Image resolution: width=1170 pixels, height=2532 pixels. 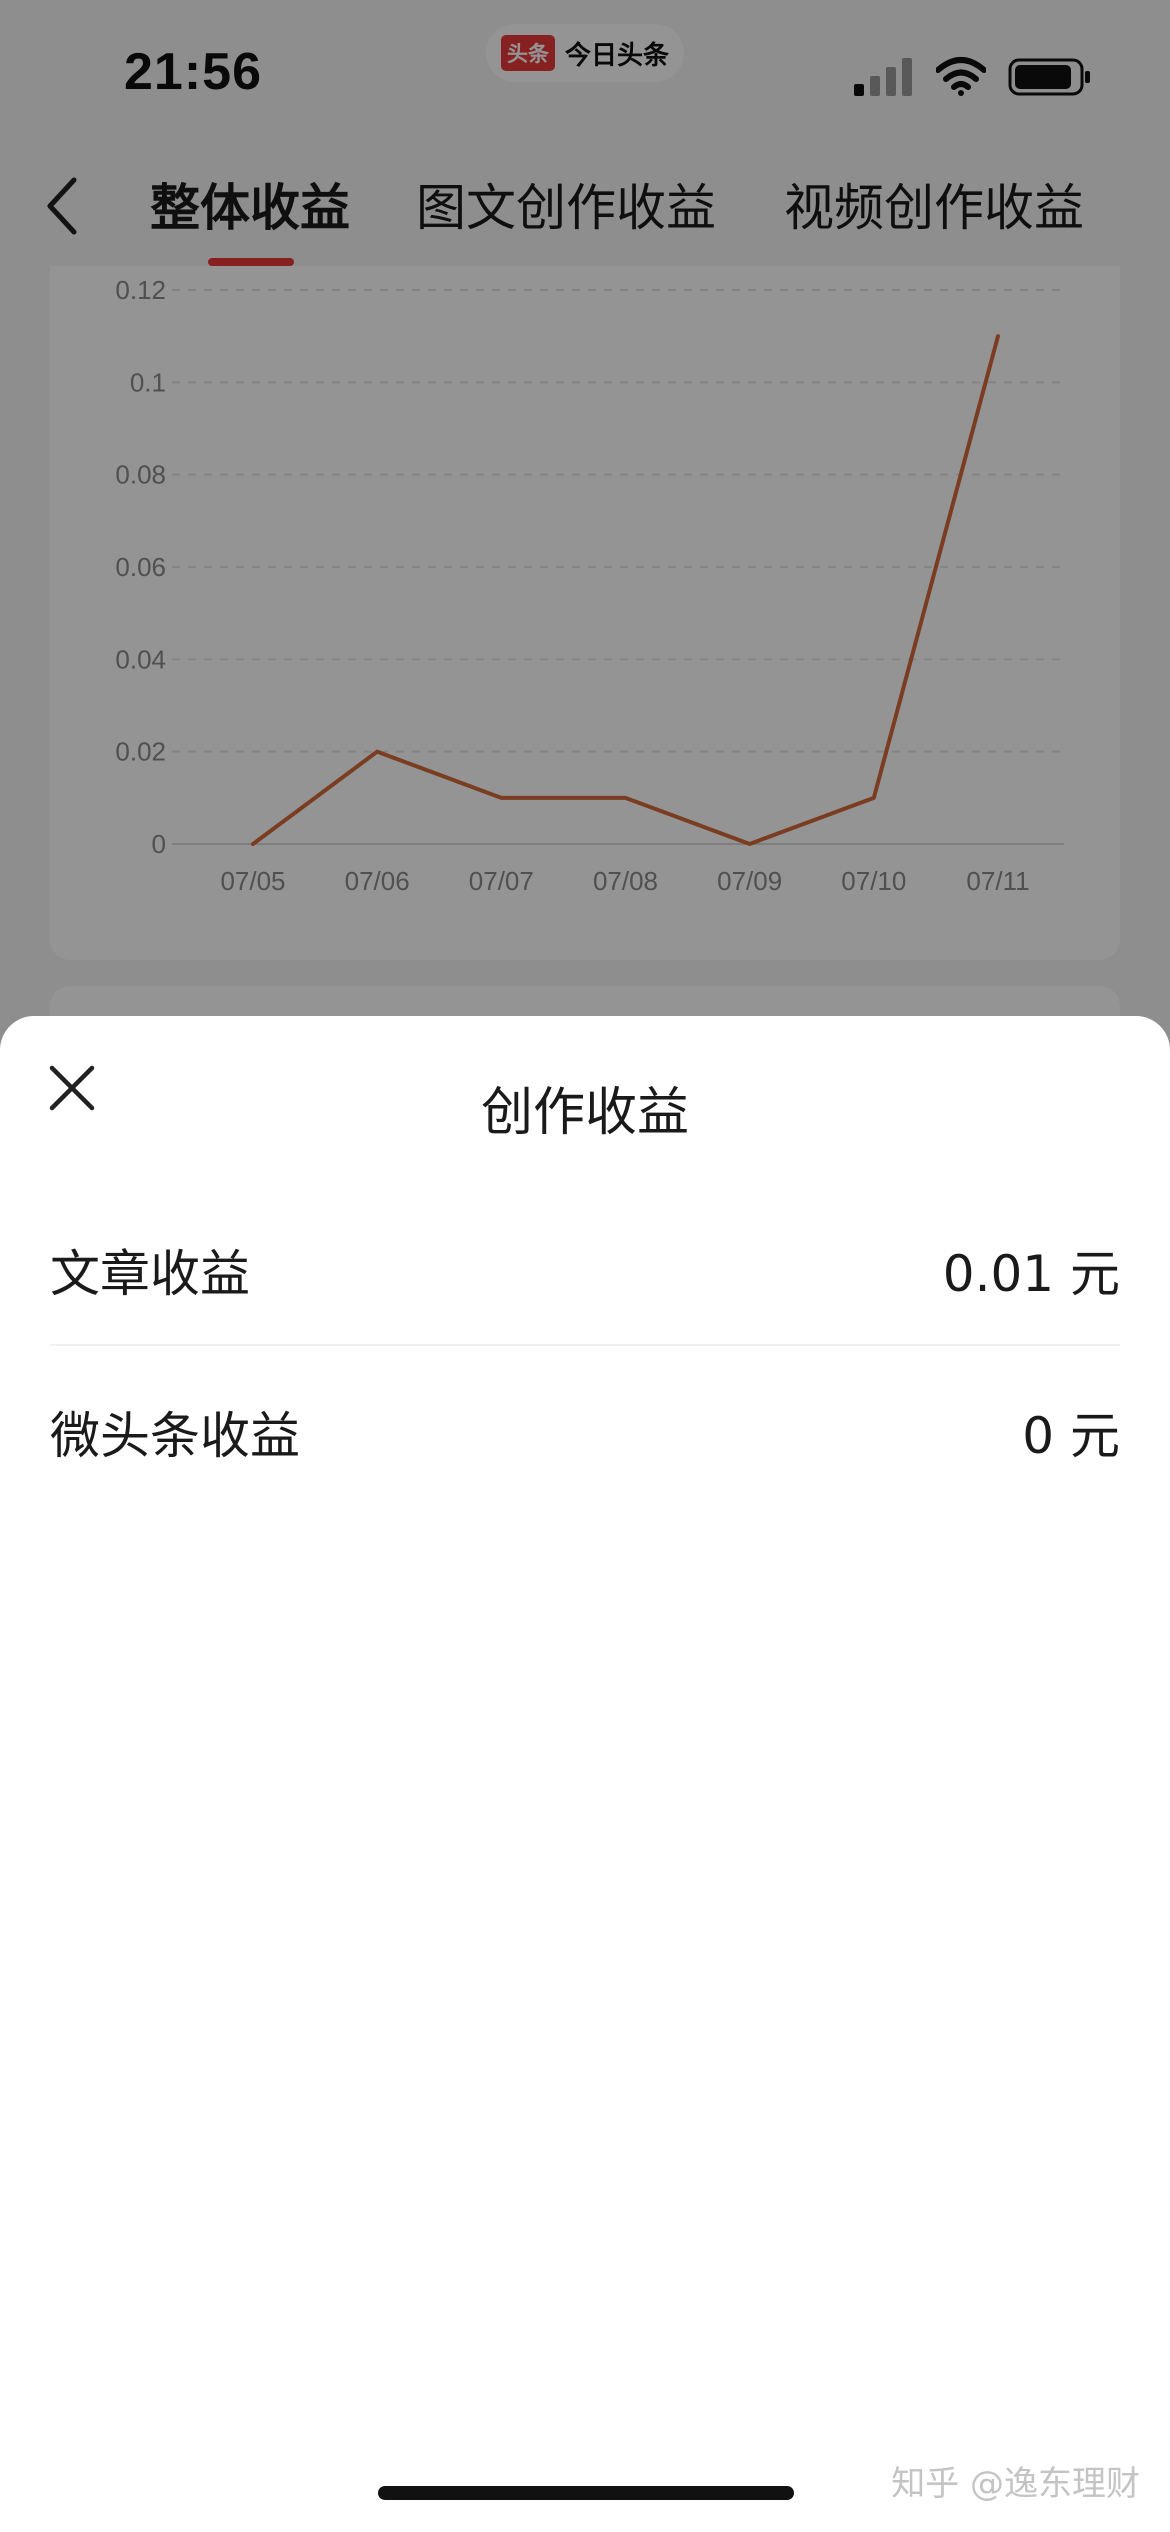 What do you see at coordinates (1015, 2484) in the screenshot?
I see `watermark: 知乎 @逸东理财` at bounding box center [1015, 2484].